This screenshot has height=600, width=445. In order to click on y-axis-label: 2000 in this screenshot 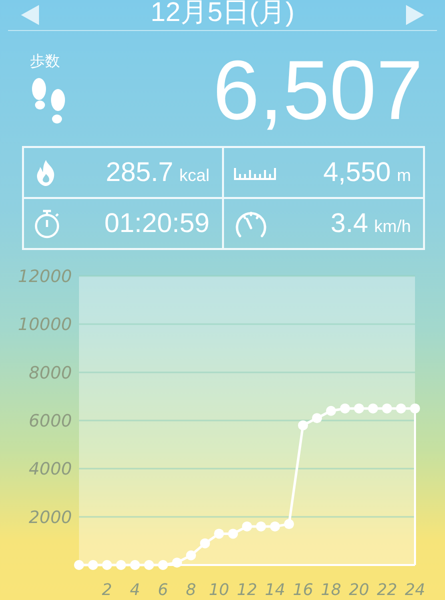, I will do `click(50, 518)`.